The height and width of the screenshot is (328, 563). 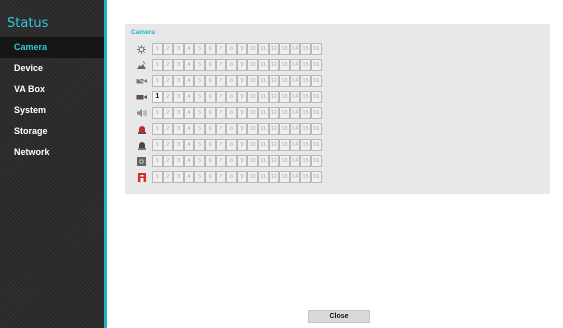 What do you see at coordinates (141, 161) in the screenshot?
I see `covert-icon` at bounding box center [141, 161].